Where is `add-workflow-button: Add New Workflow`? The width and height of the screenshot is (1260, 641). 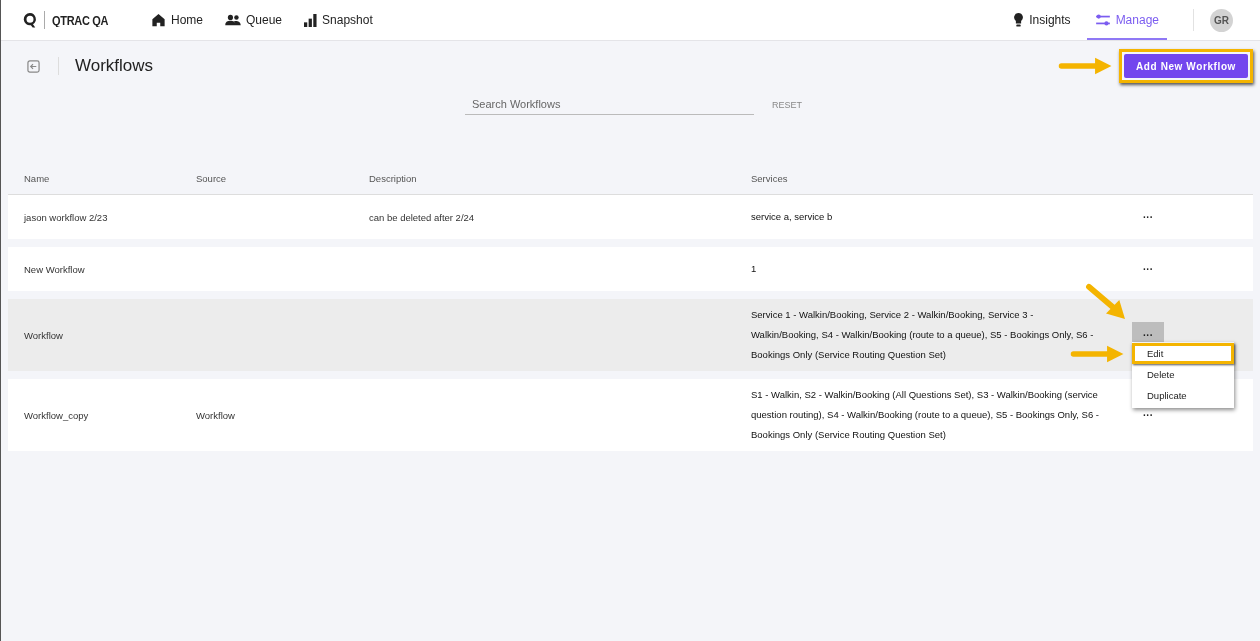 add-workflow-button: Add New Workflow is located at coordinates (1186, 66).